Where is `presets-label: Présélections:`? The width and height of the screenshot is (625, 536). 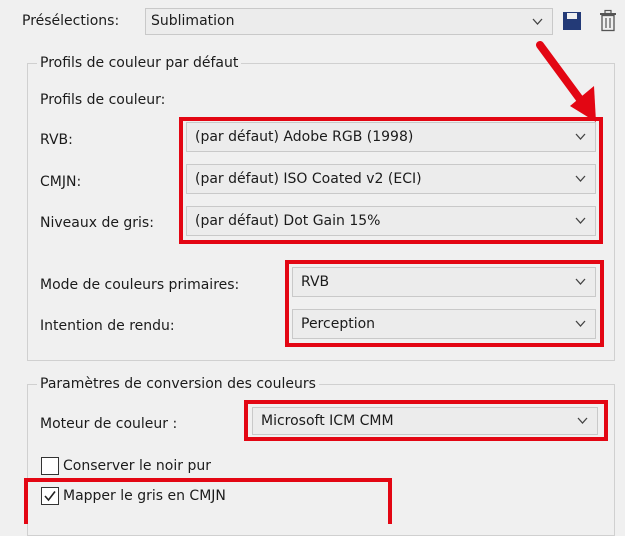
presets-label: Présélections: is located at coordinates (71, 21).